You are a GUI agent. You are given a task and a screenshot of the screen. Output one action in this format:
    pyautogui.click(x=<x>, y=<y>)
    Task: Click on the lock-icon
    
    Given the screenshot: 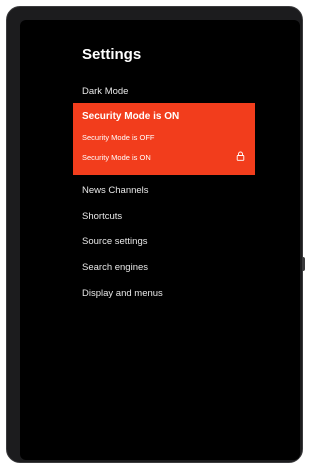 What is the action you would take?
    pyautogui.click(x=240, y=156)
    